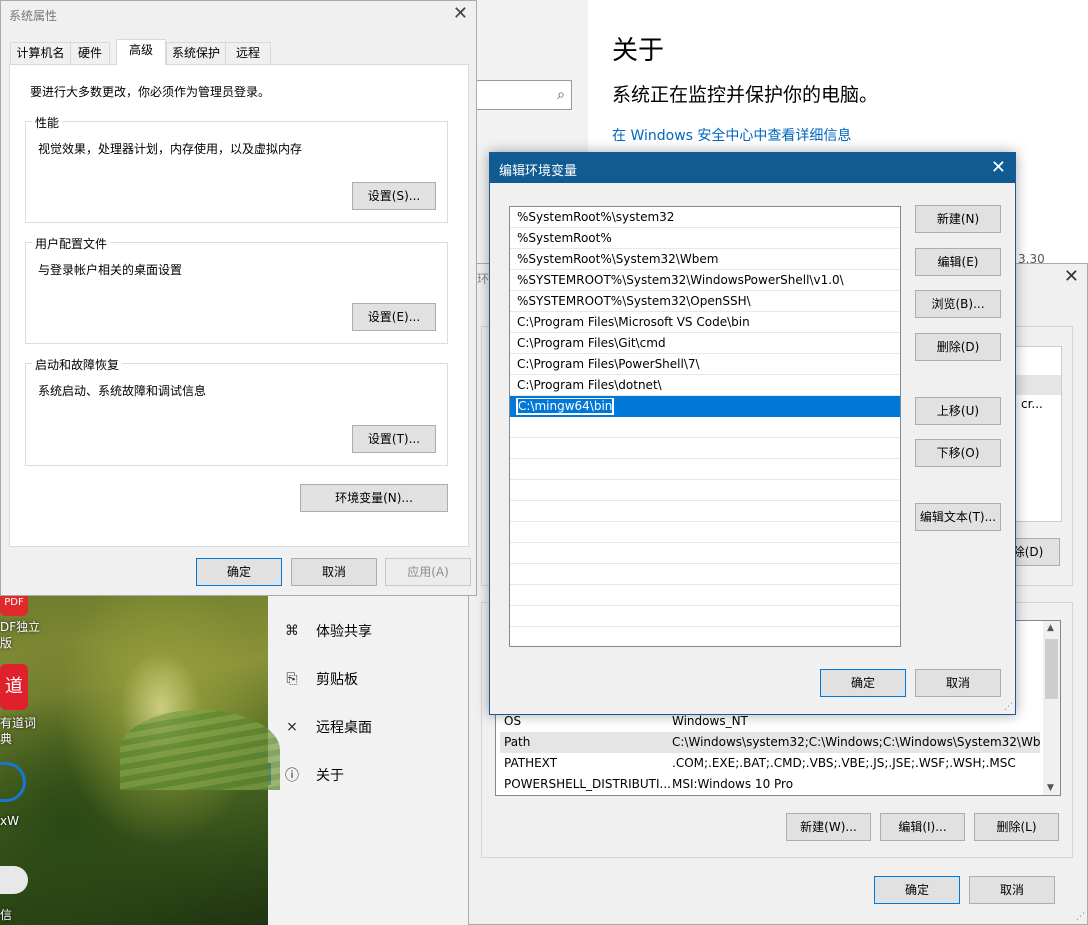  Describe the element at coordinates (292, 631) in the screenshot. I see `share-icon: ⌘` at that location.